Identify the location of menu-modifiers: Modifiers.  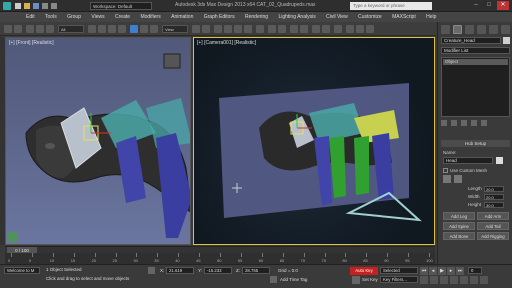
(150, 17).